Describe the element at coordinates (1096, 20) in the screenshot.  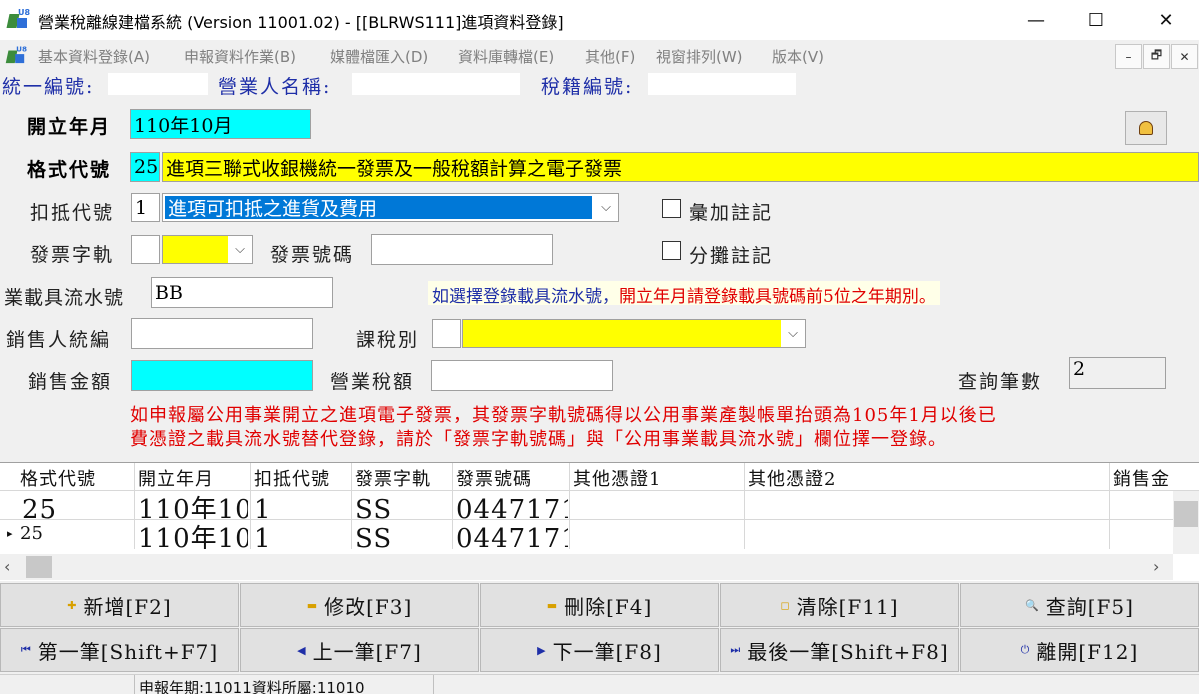
I see `window-maximize-button: ☐` at that location.